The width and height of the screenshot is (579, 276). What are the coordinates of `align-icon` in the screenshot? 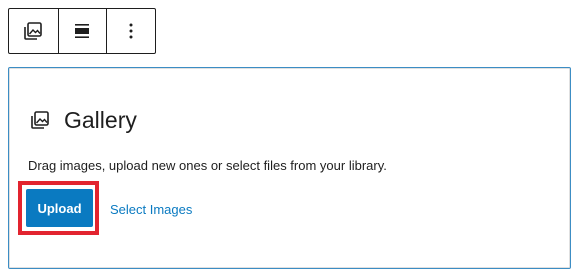 It's located at (82, 31).